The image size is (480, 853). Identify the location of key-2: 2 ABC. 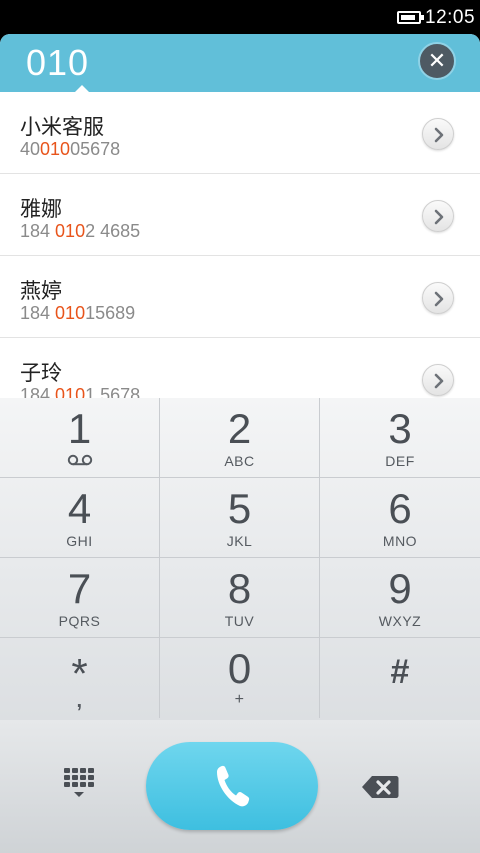
(240, 438).